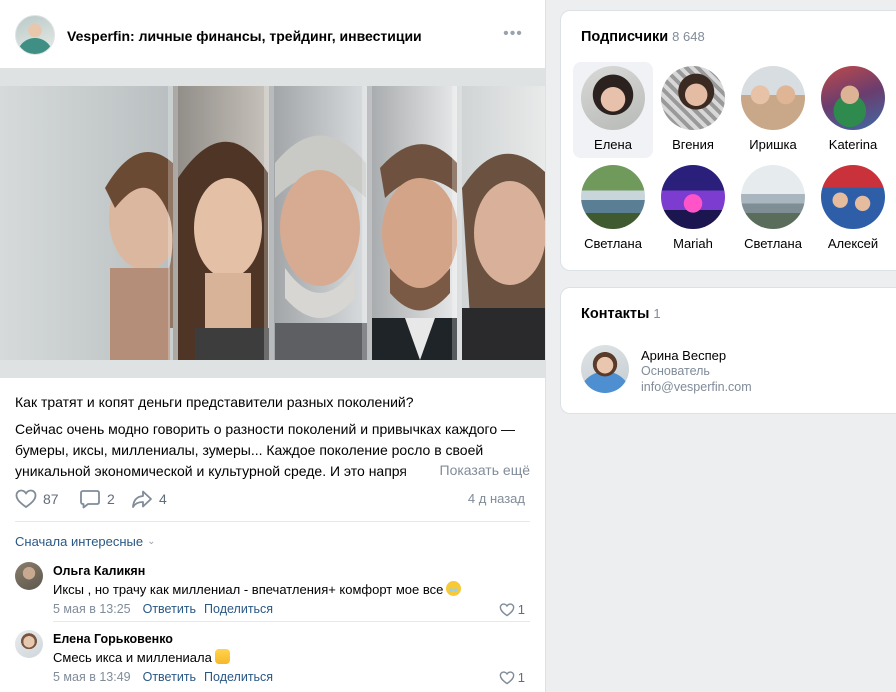  I want to click on contacts-count: 1, so click(657, 313).